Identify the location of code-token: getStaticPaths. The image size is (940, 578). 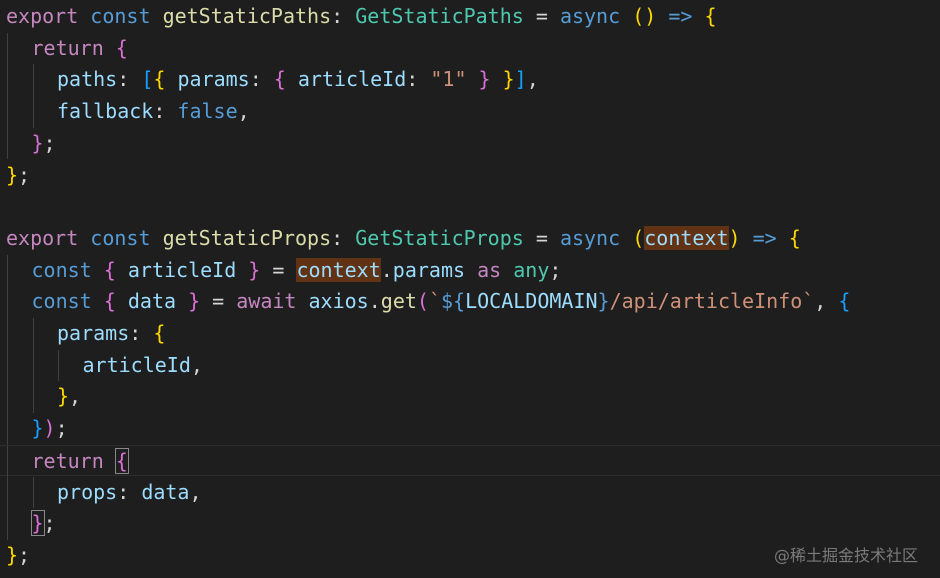
(247, 16).